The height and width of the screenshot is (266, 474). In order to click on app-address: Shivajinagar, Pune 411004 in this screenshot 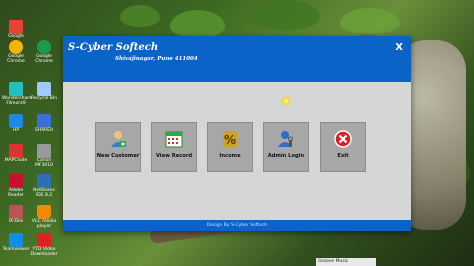, I will do `click(156, 59)`.